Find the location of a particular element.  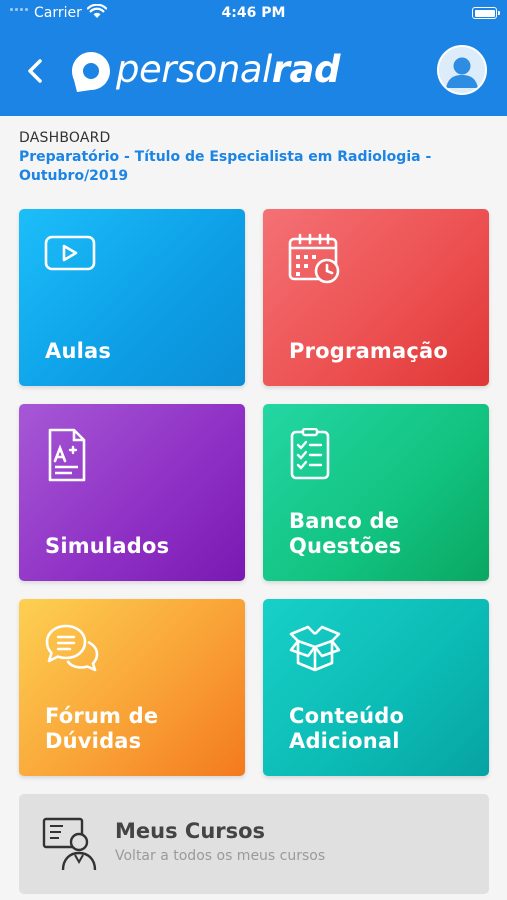

video-play-icon is located at coordinates (70, 253).